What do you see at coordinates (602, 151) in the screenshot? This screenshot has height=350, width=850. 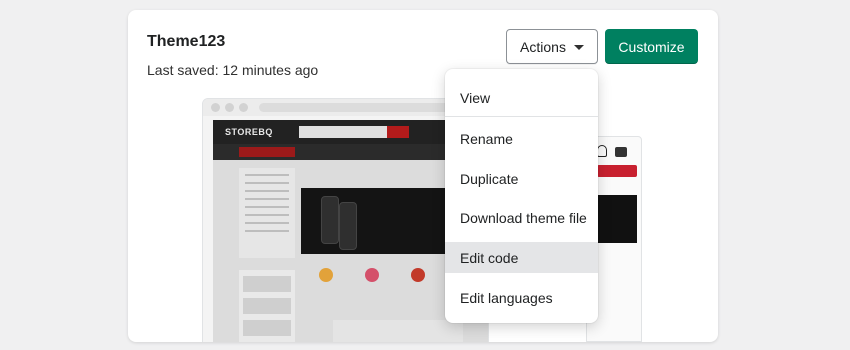 I see `user-icon` at bounding box center [602, 151].